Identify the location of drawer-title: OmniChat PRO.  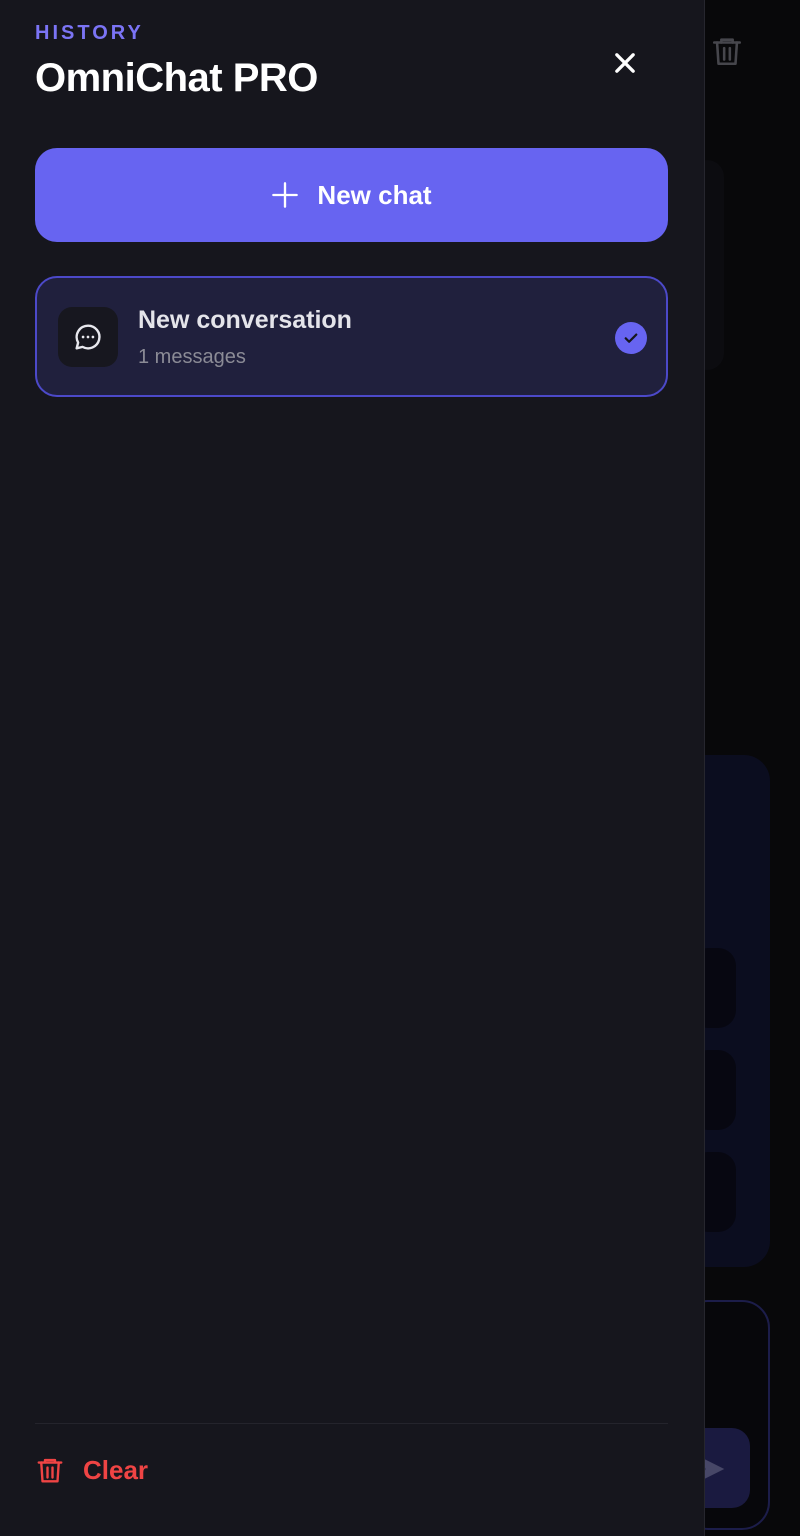
(176, 78).